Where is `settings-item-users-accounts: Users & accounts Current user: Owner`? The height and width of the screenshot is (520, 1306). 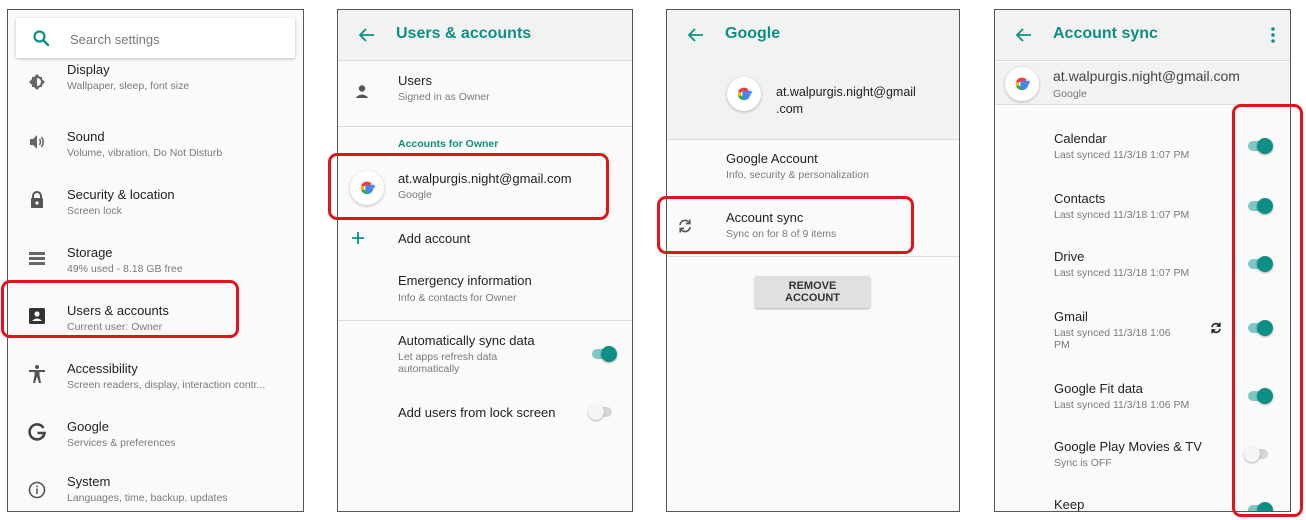
settings-item-users-accounts: Users & accounts Current user: Owner is located at coordinates (155, 317).